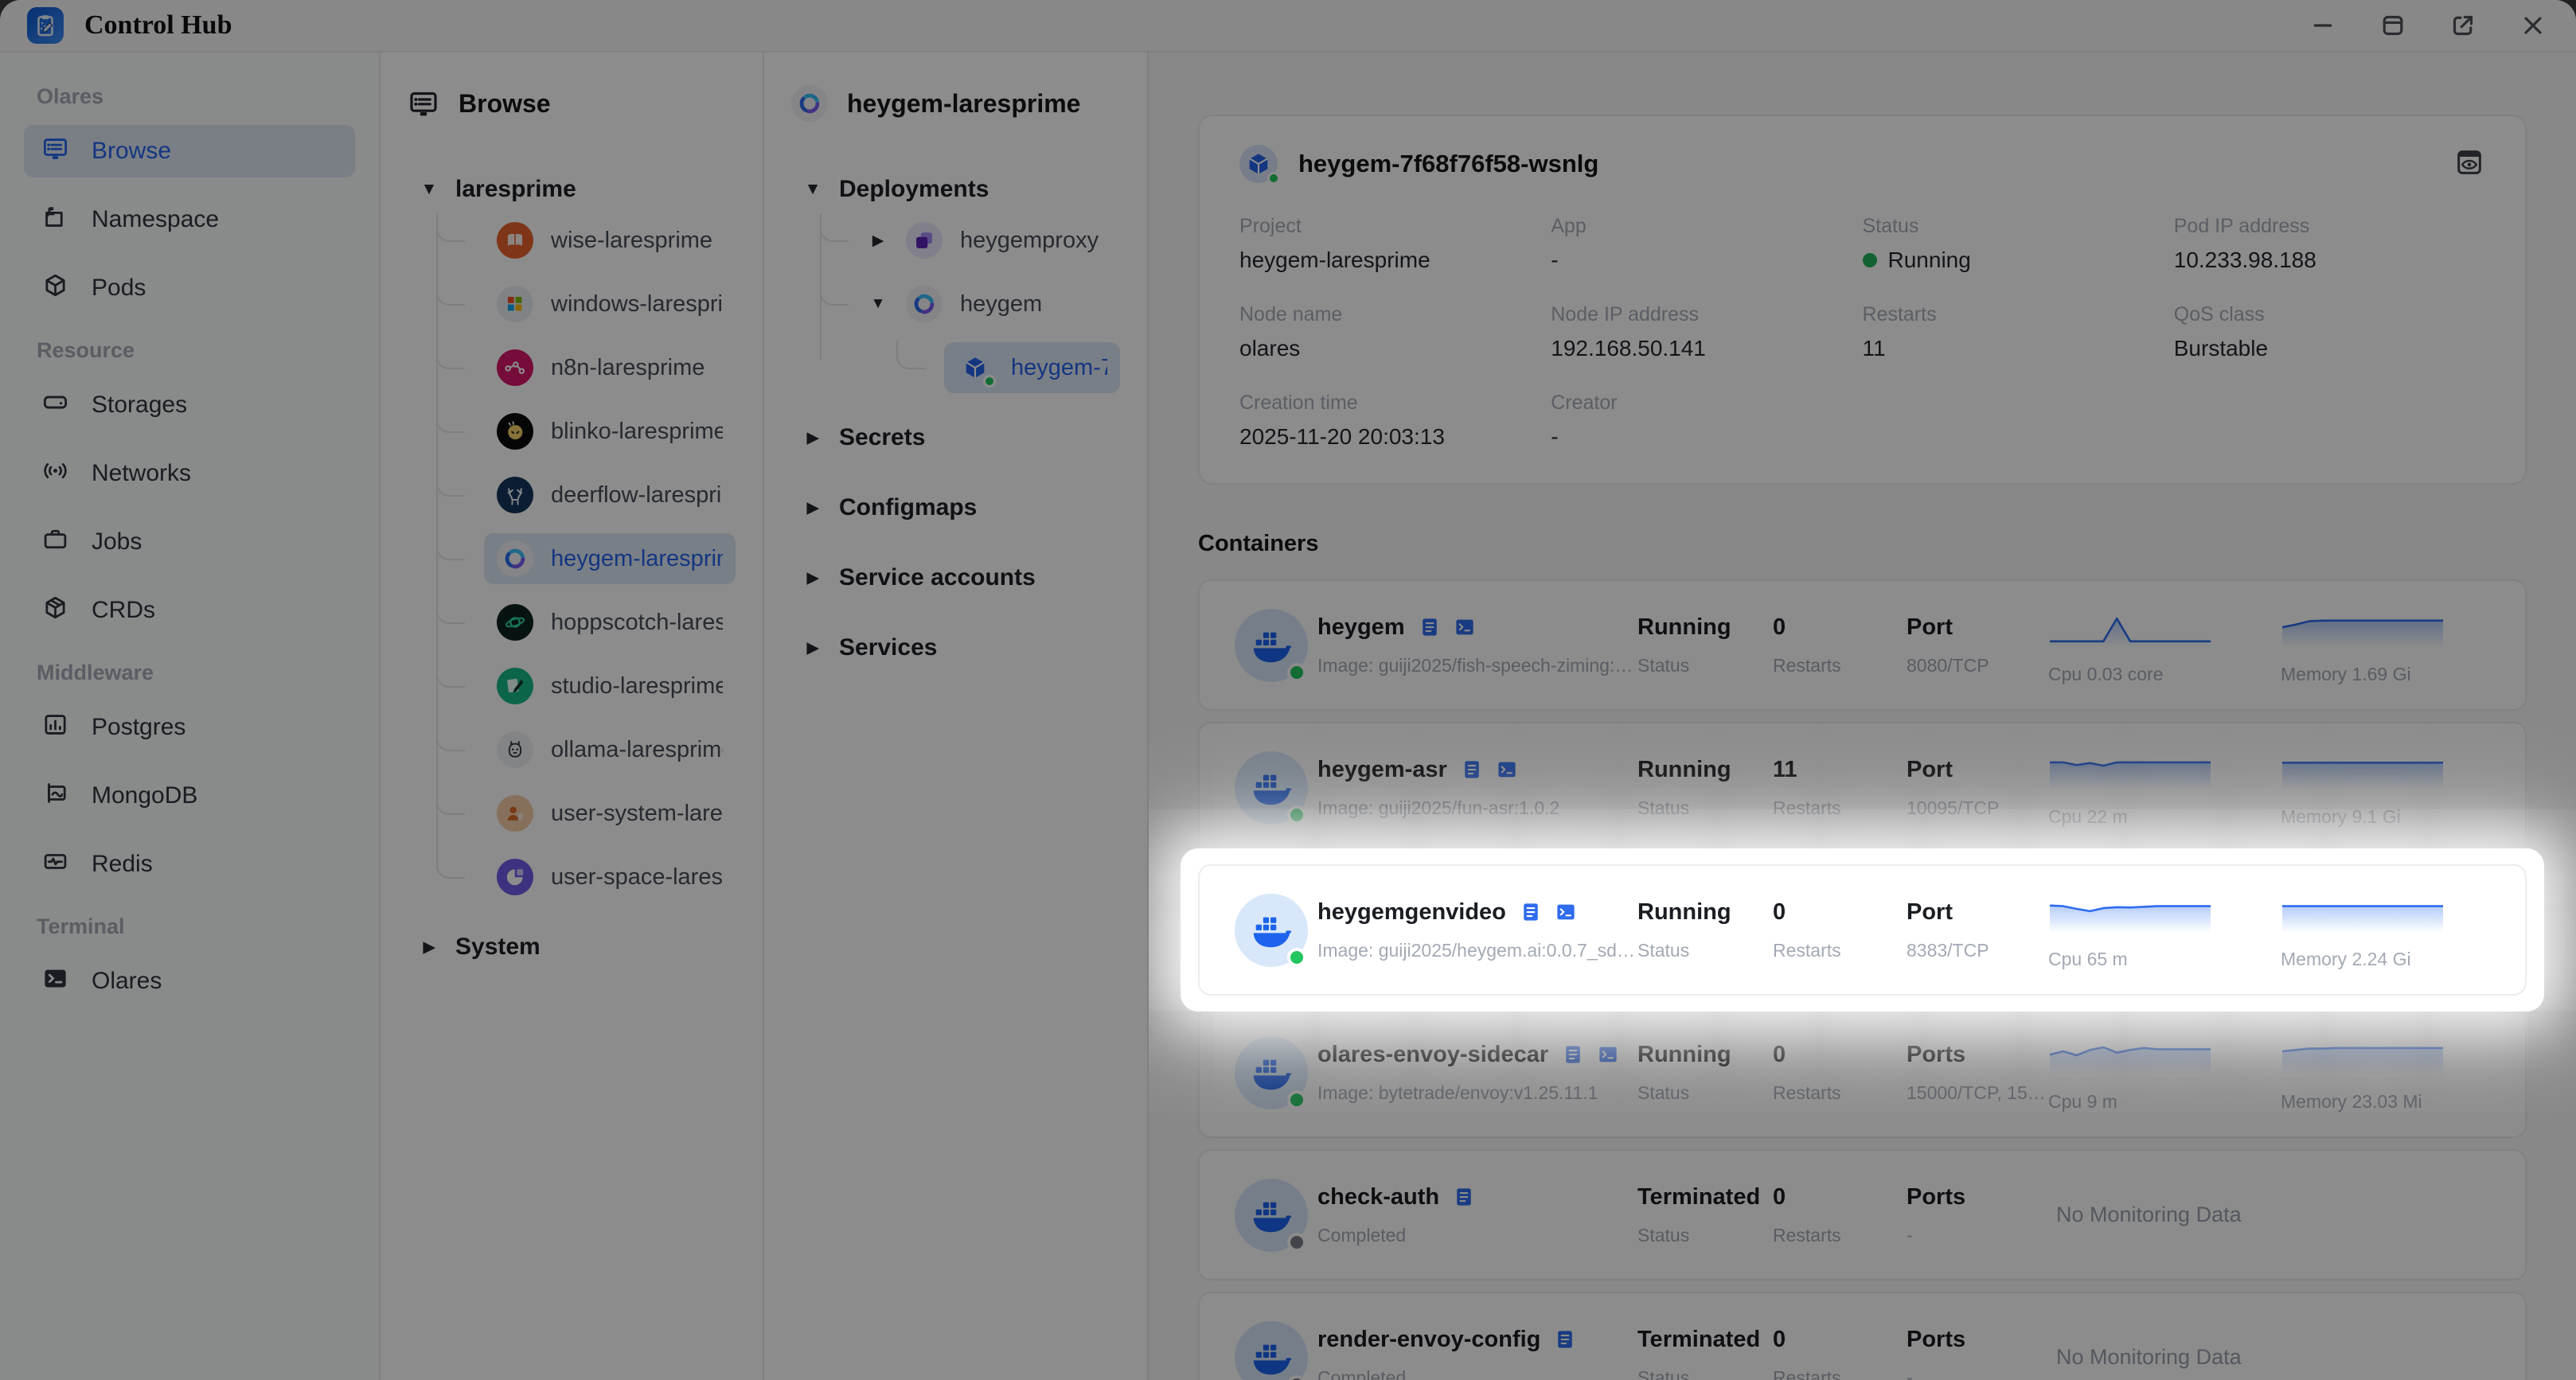 This screenshot has height=1380, width=2576. Describe the element at coordinates (2469, 164) in the screenshot. I see `inspect-yaml-icon` at that location.